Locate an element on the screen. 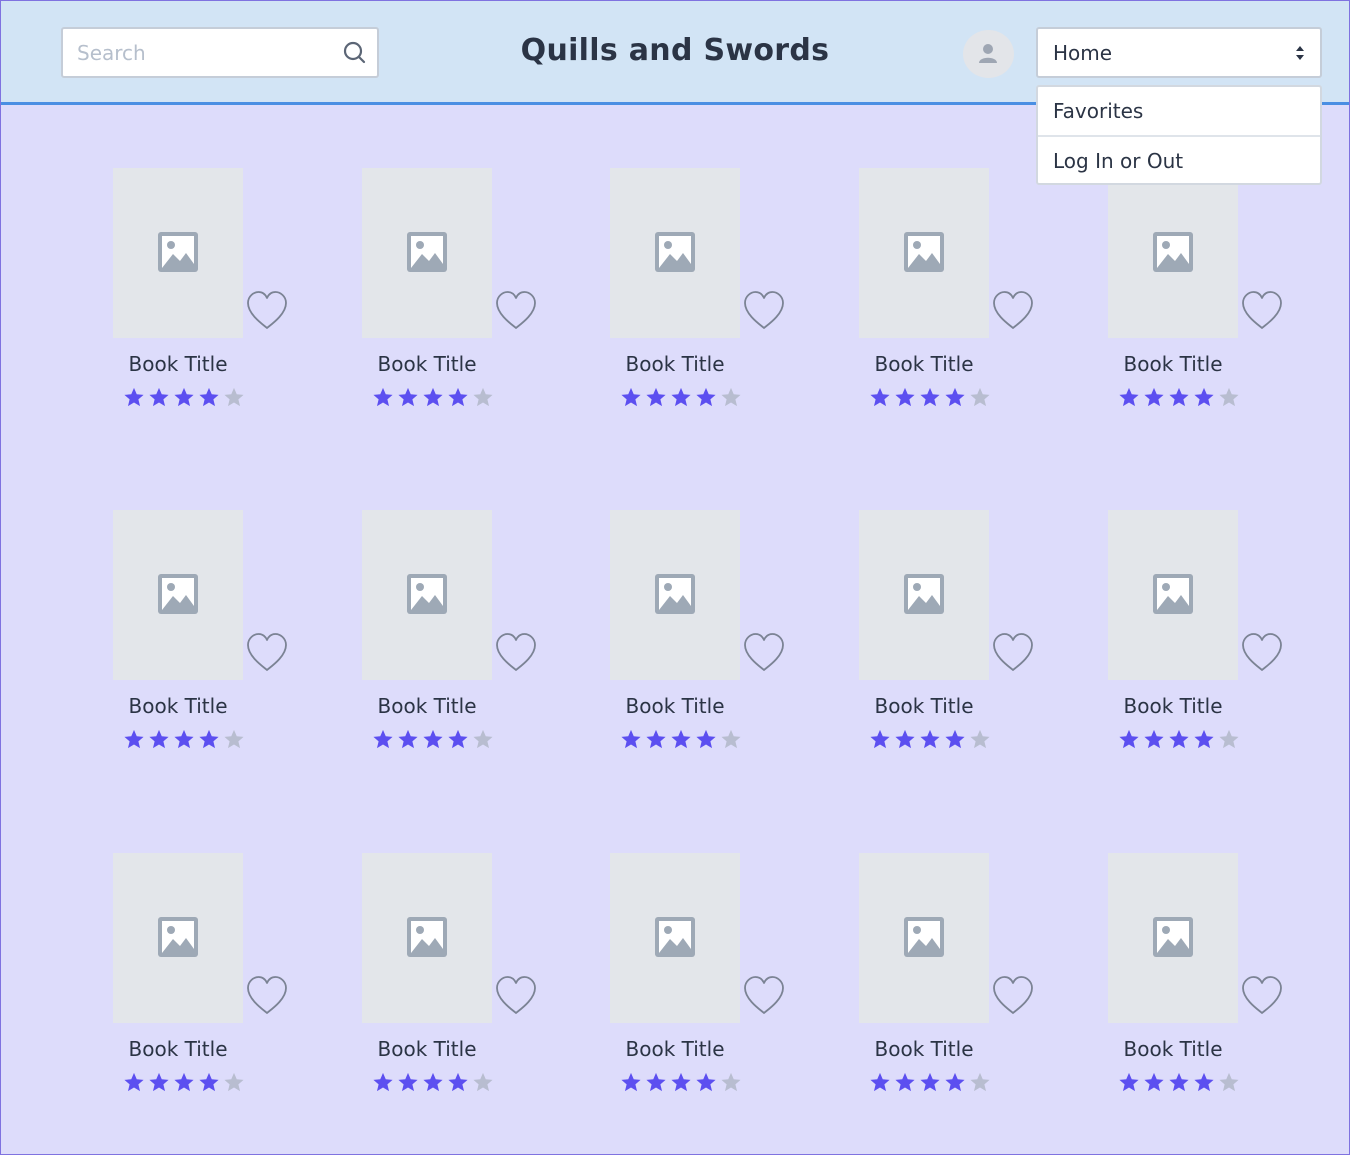  menu-item-favorites: Favorites is located at coordinates (1179, 111).